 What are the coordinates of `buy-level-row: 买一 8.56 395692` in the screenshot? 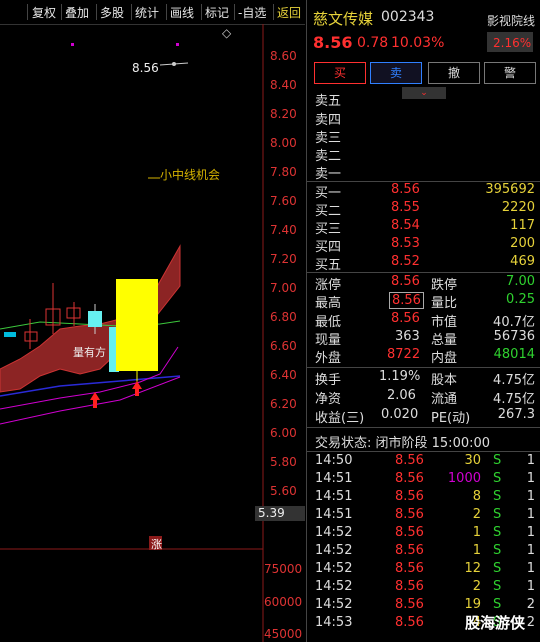 It's located at (423, 191).